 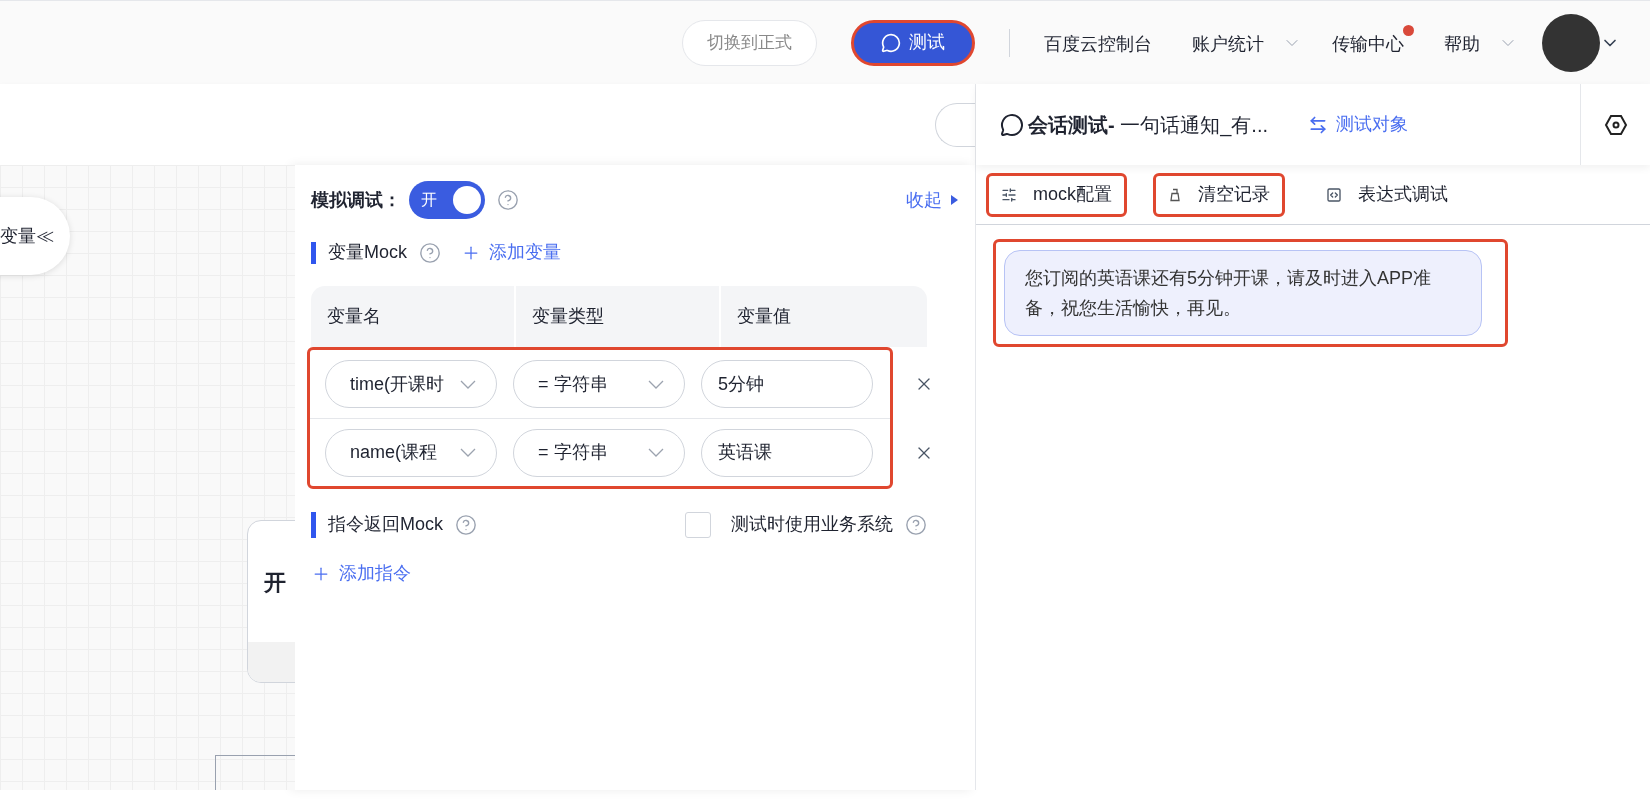 I want to click on nav-link: 帮助, so click(x=1462, y=44).